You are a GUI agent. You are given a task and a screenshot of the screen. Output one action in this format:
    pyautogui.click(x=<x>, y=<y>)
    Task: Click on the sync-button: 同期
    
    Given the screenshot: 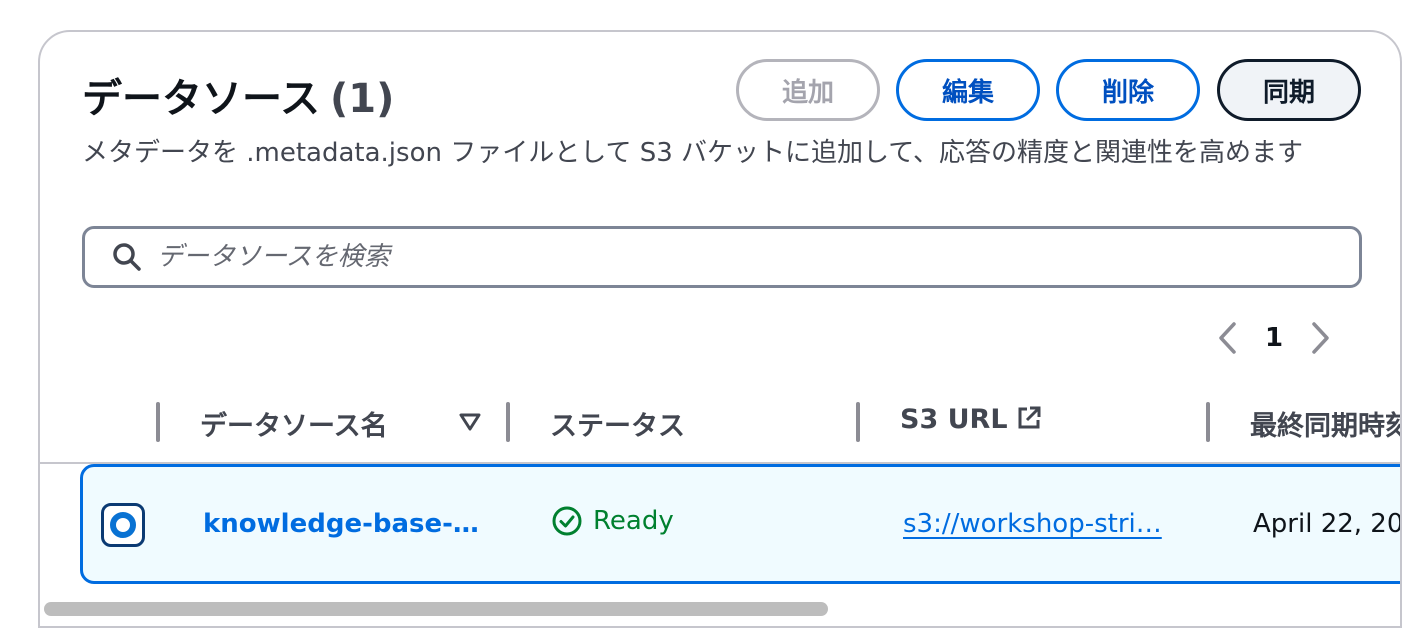 What is the action you would take?
    pyautogui.click(x=1289, y=90)
    